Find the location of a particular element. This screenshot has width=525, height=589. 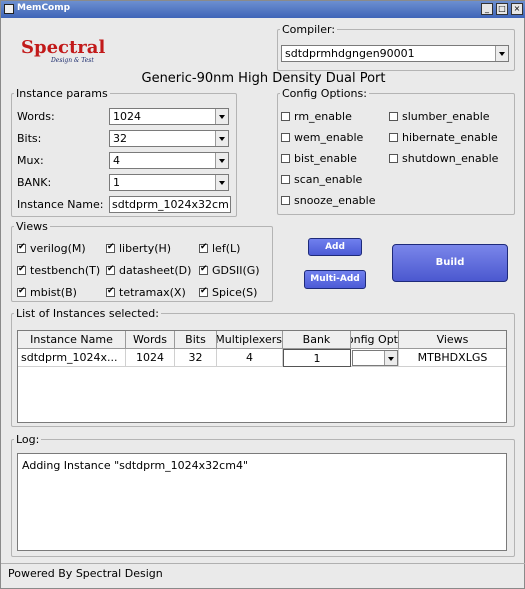

add-button: Add is located at coordinates (335, 247).